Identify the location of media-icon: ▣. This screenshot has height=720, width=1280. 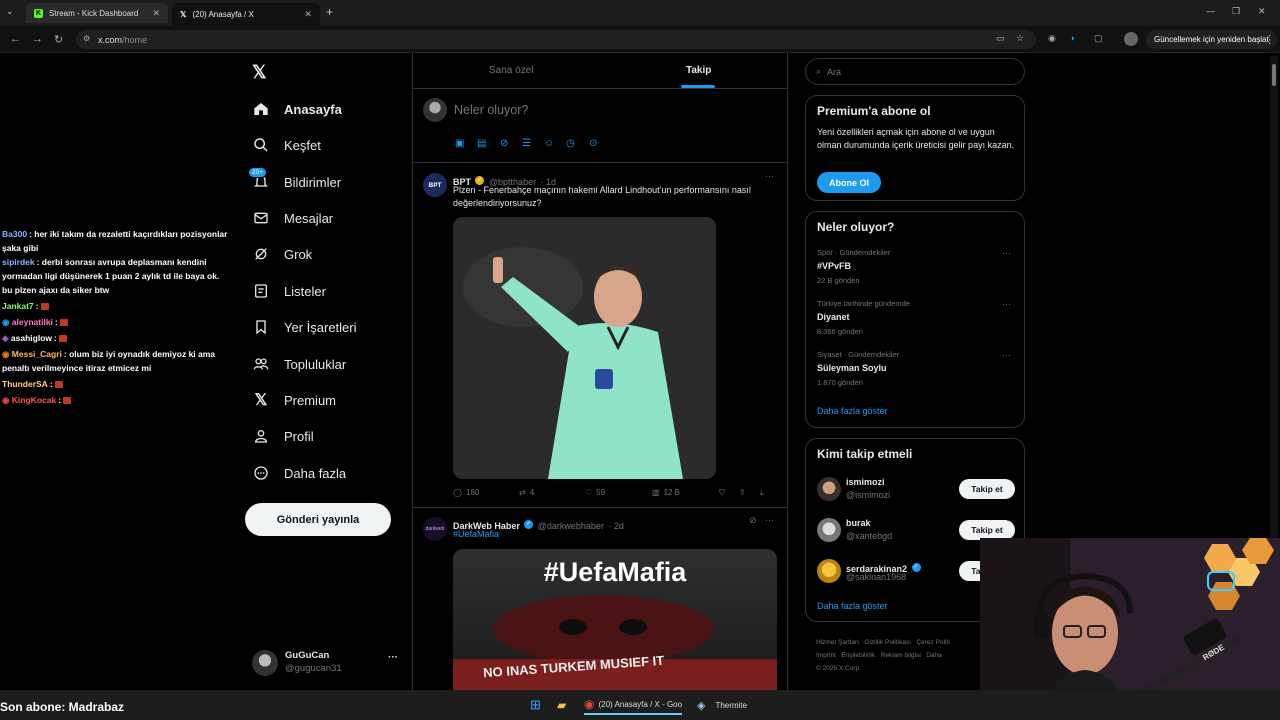
(459, 143).